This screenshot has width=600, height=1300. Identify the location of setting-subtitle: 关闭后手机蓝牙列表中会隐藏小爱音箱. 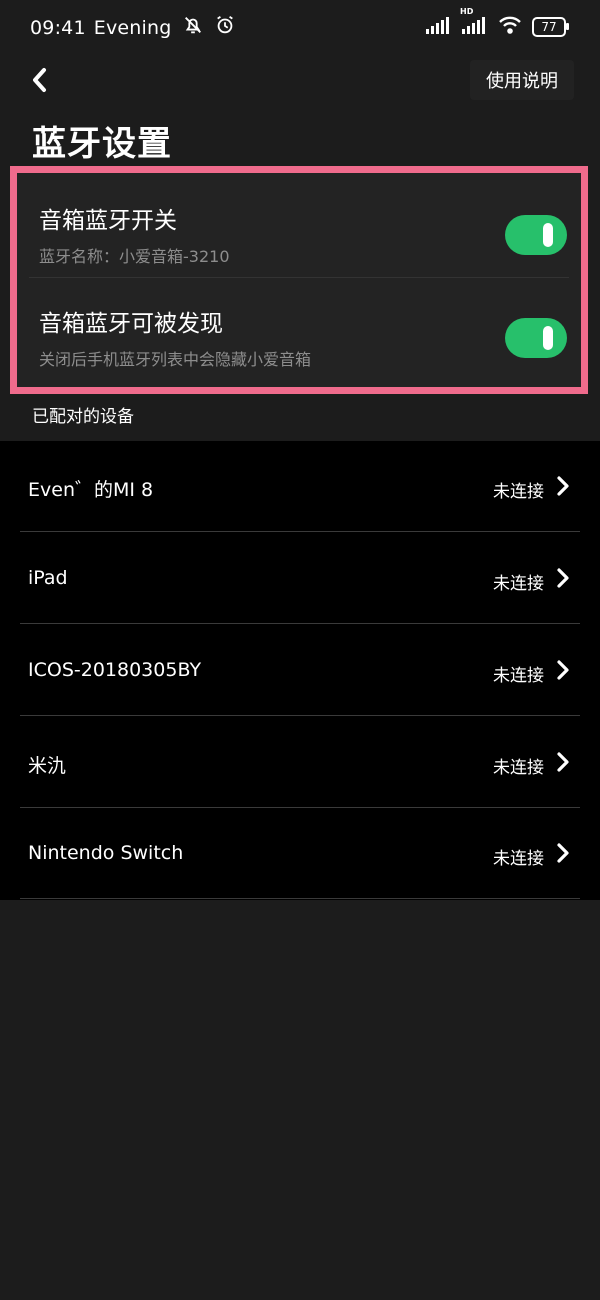
(175, 359).